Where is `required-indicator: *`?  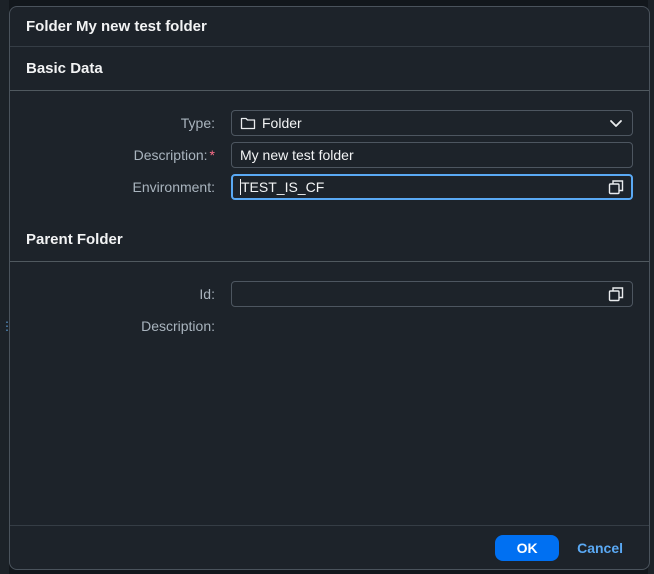
required-indicator: * is located at coordinates (212, 155).